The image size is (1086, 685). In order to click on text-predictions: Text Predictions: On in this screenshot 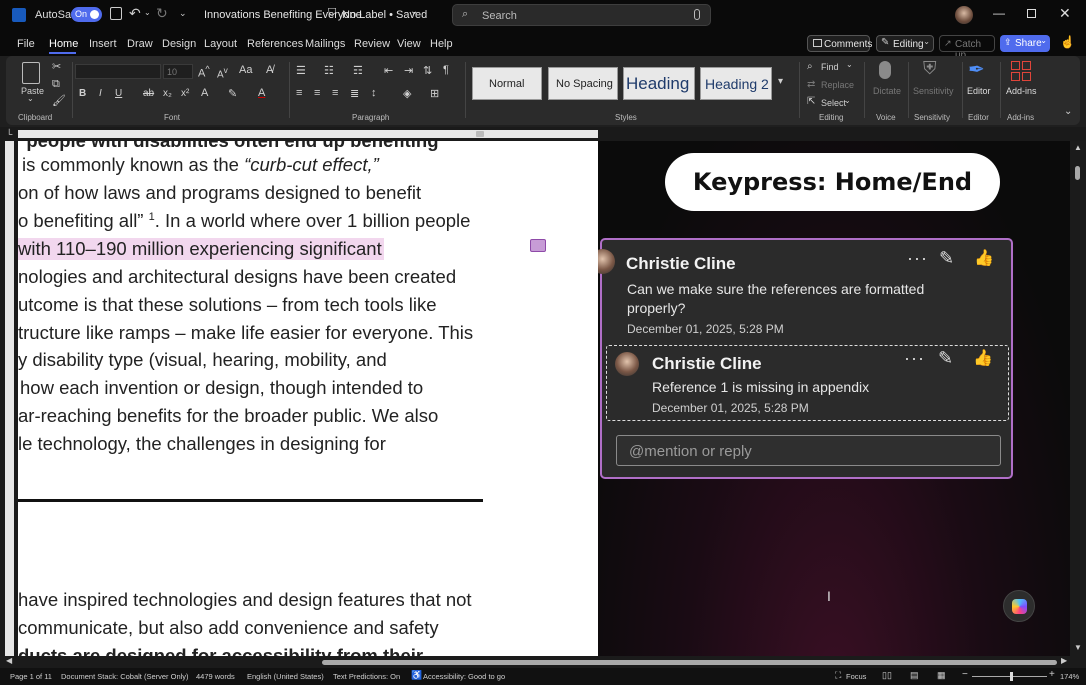, I will do `click(366, 676)`.